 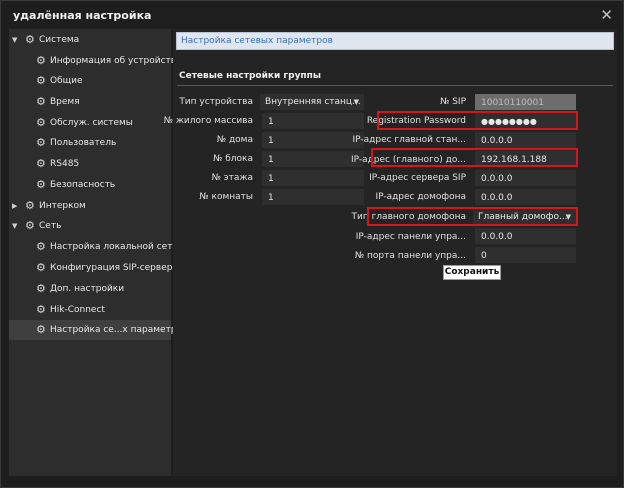 I want to click on building-no-input: 1, so click(x=313, y=140).